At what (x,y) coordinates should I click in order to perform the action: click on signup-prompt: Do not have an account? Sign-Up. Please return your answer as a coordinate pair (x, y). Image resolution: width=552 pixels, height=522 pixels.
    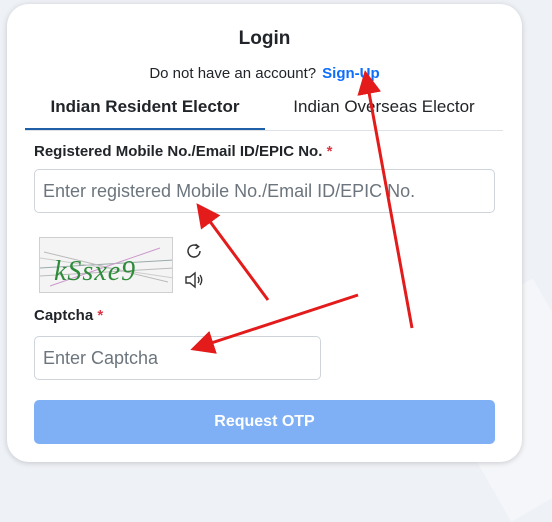
    Looking at the image, I should click on (264, 73).